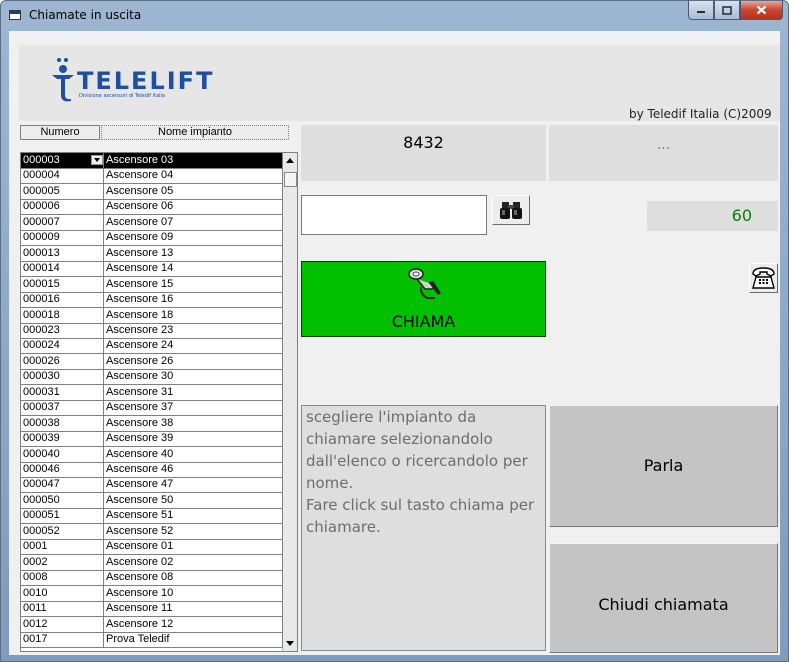 The width and height of the screenshot is (789, 662). I want to click on table-row: 000040 Ascensore 40, so click(152, 454).